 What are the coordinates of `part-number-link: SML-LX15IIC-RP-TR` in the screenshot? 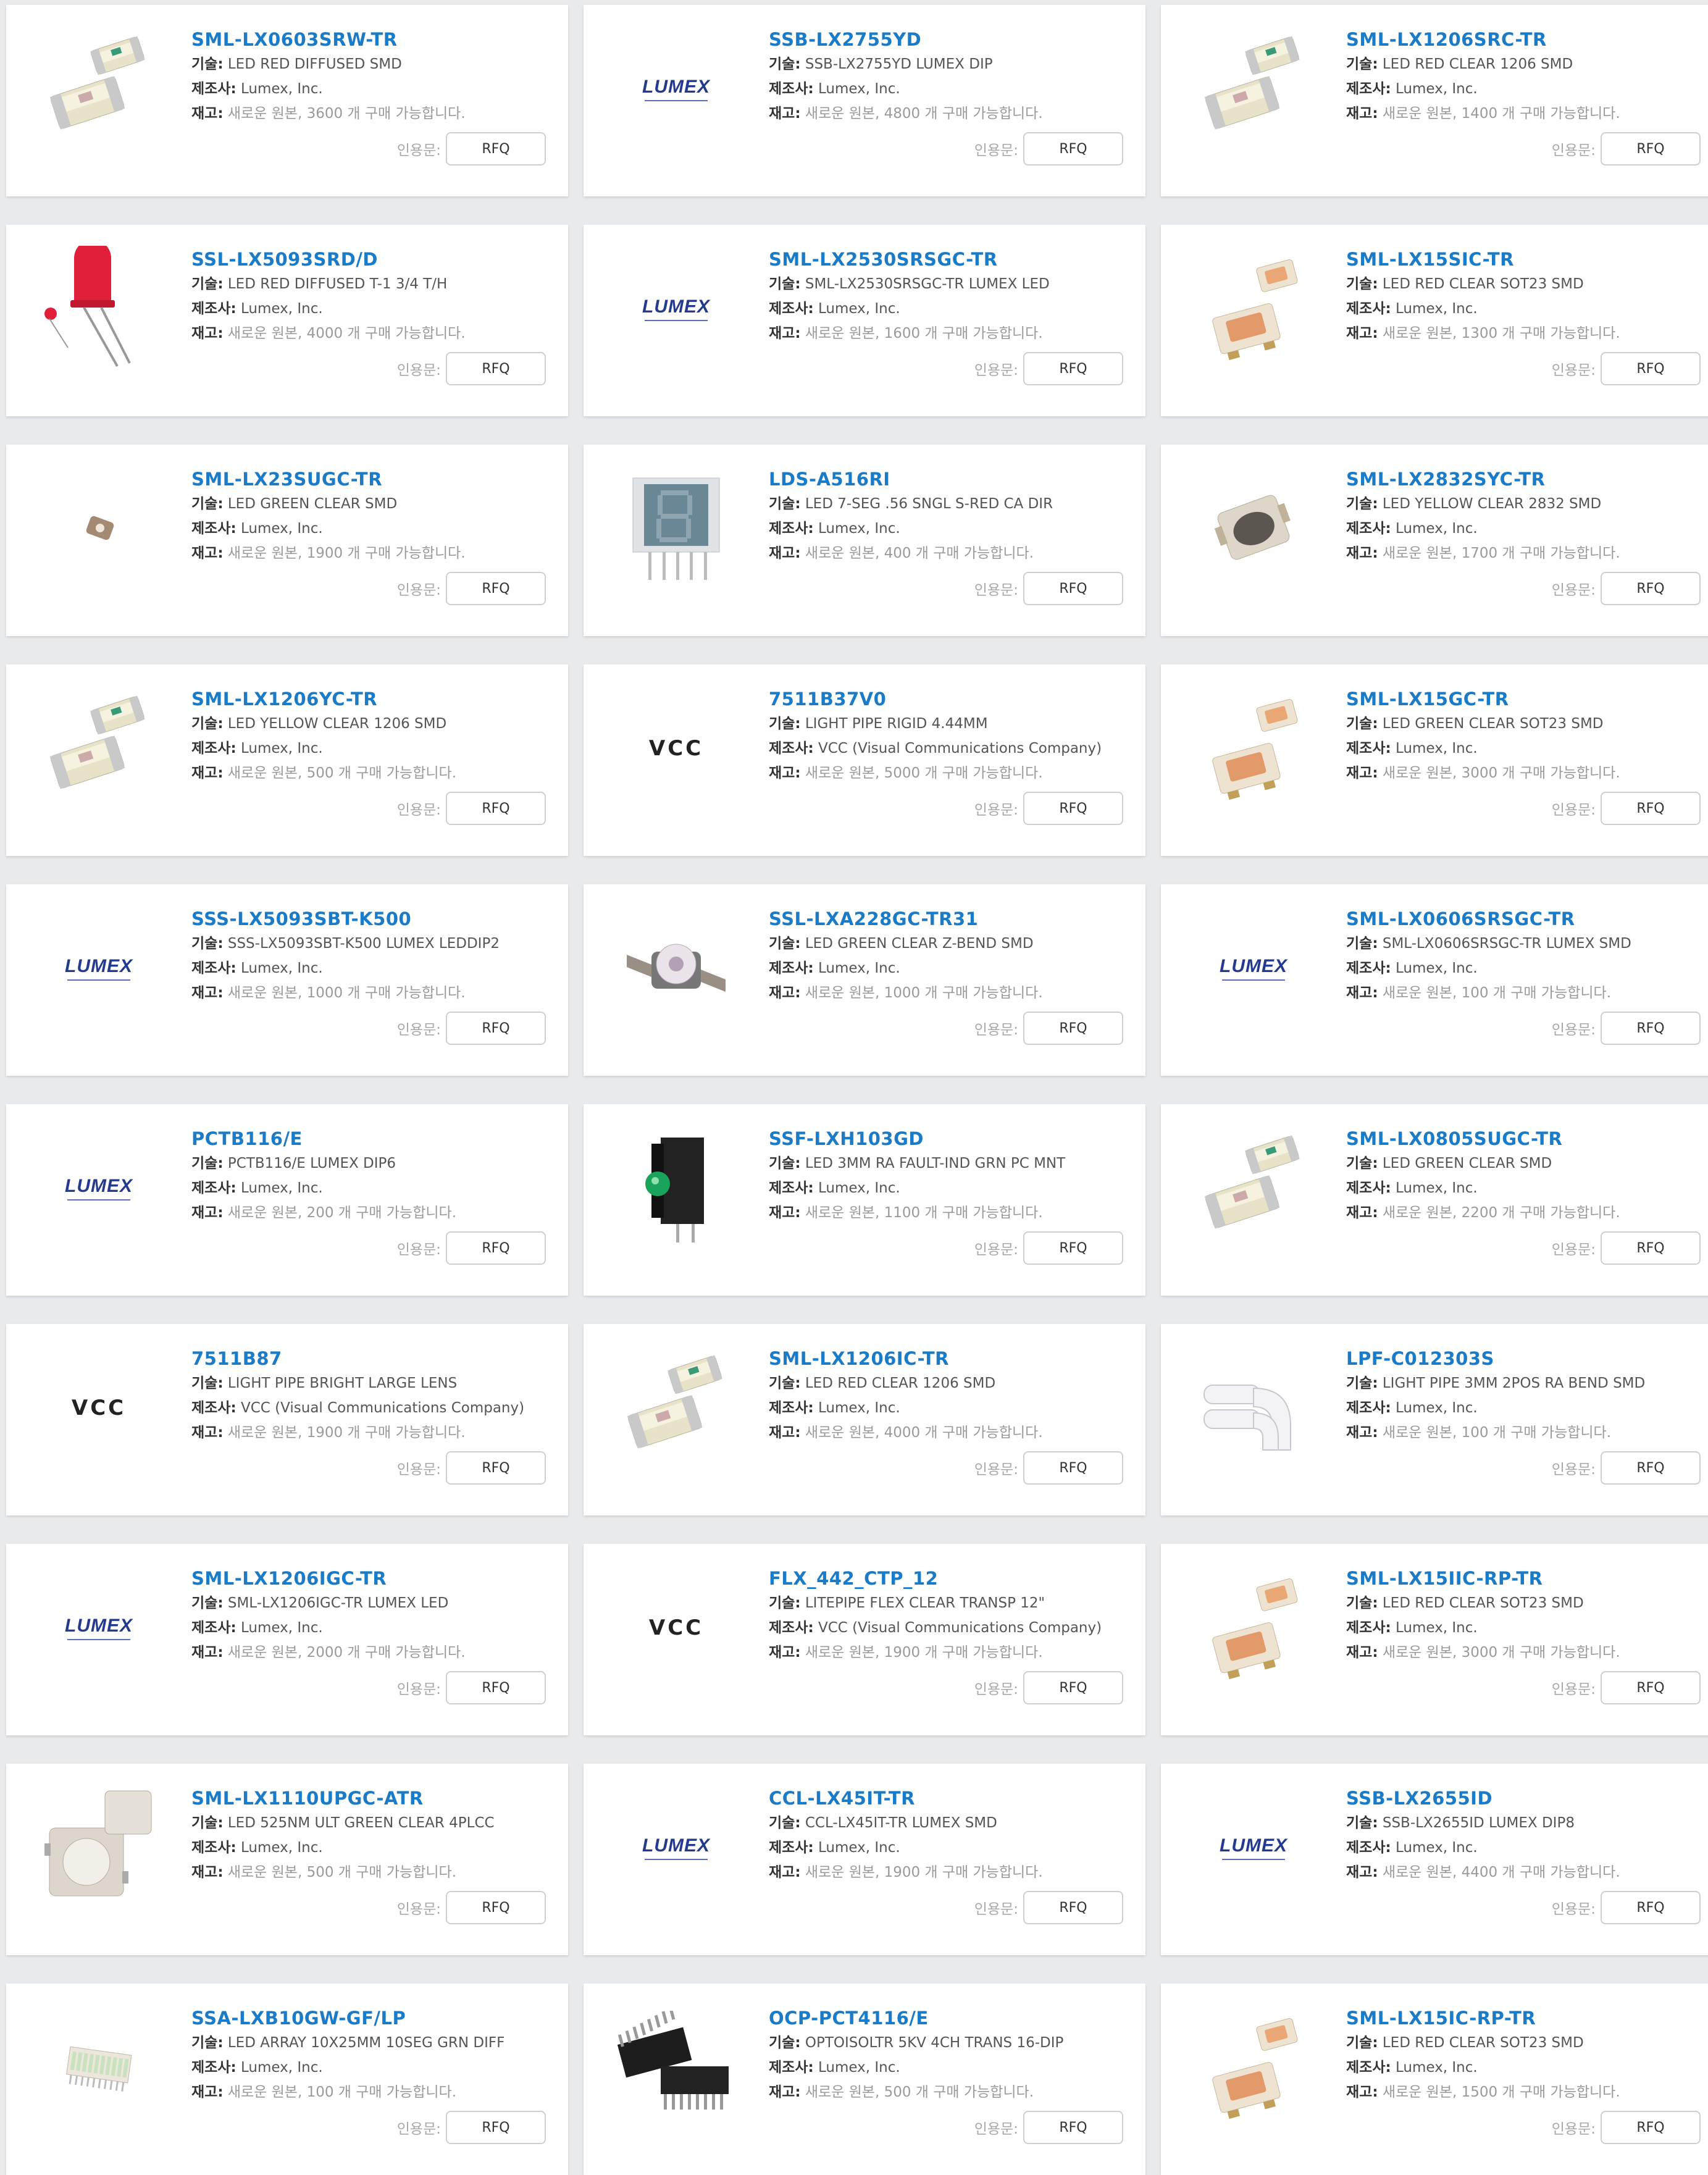 It's located at (1525, 1578).